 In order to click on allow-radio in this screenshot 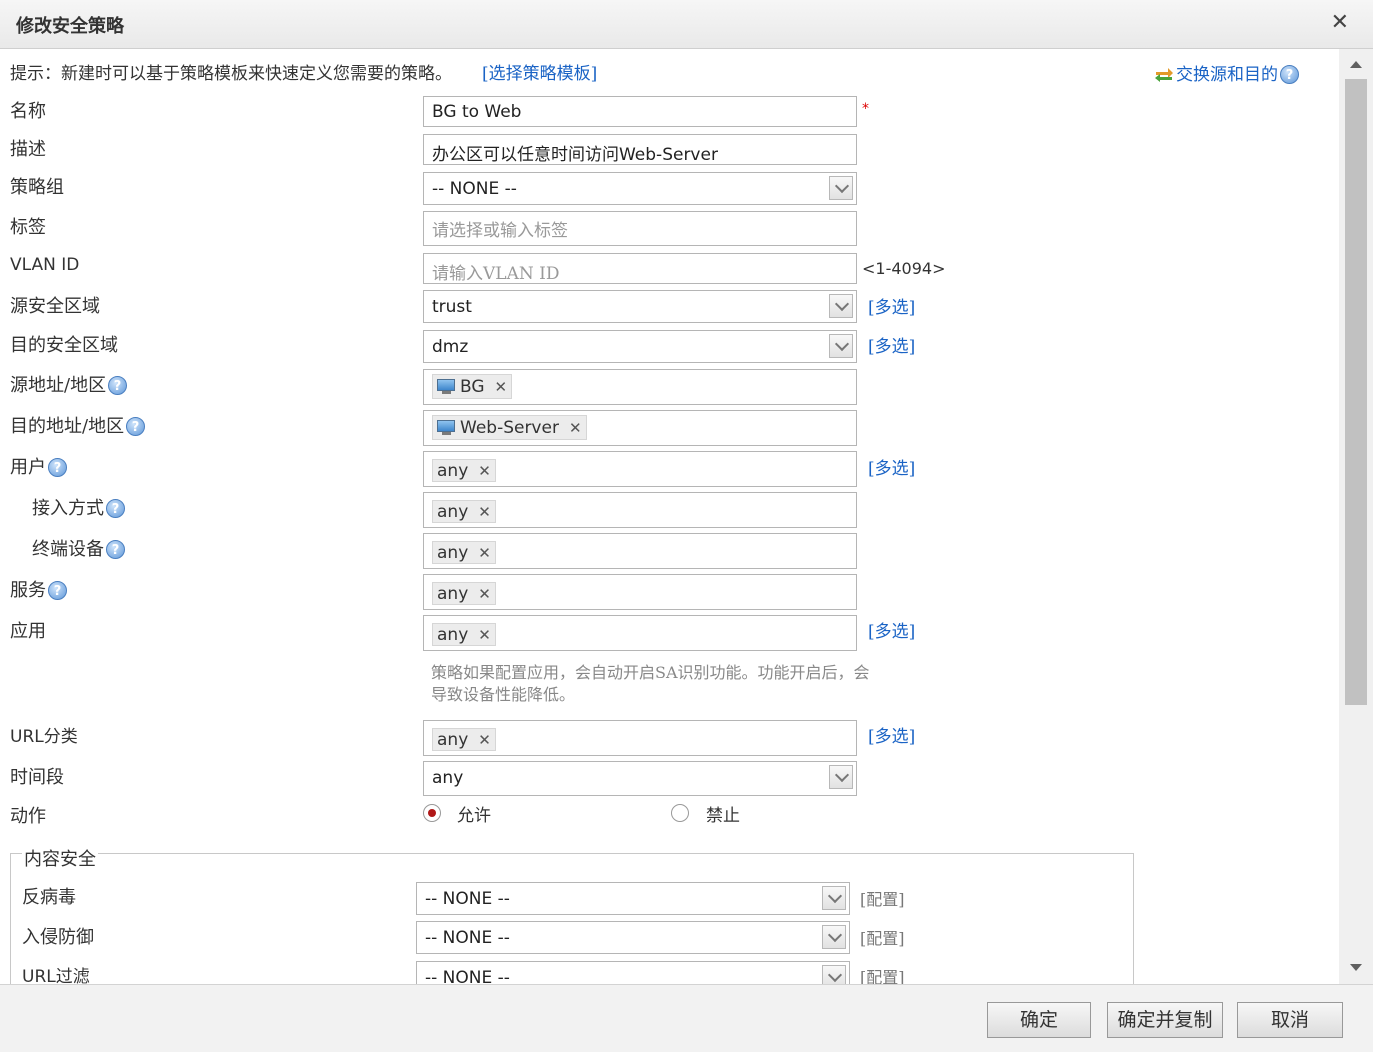, I will do `click(432, 813)`.